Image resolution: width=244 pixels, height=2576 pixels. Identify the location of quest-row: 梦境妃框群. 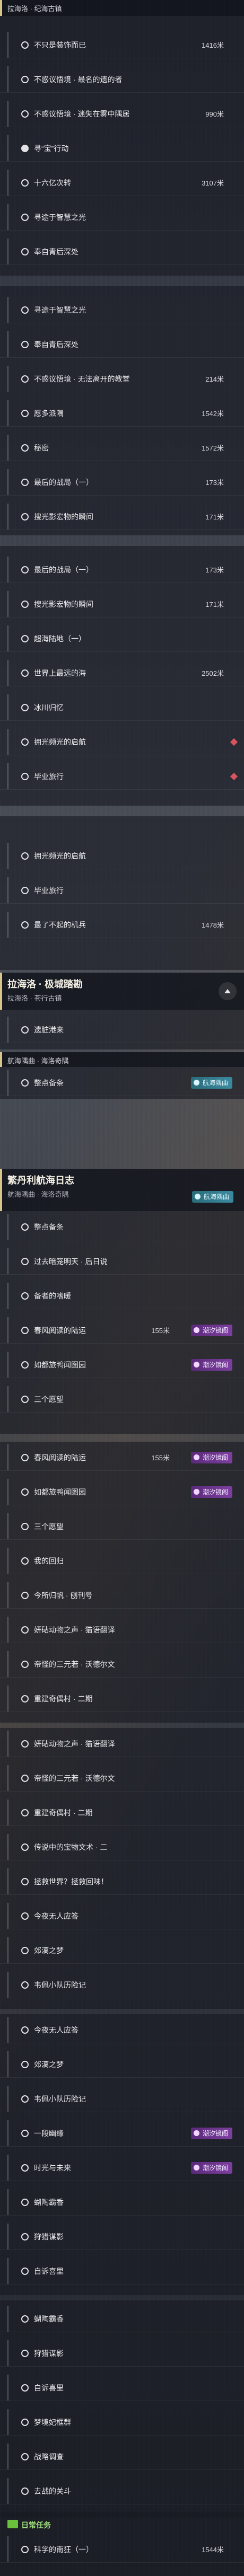
(122, 2422).